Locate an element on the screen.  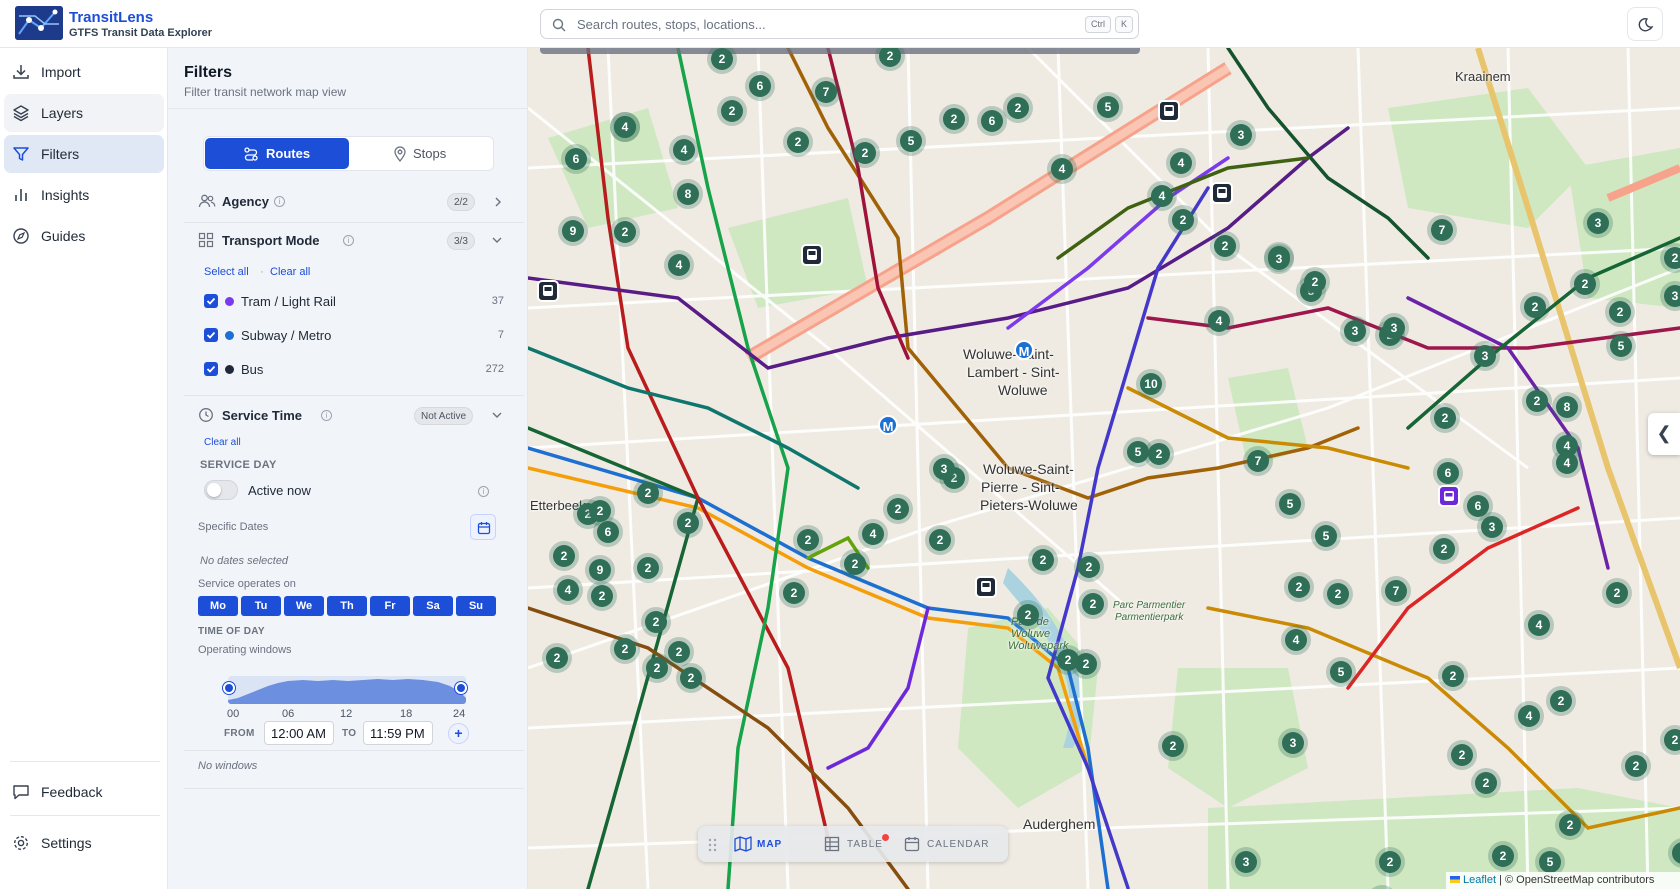
from-time-input is located at coordinates (299, 733).